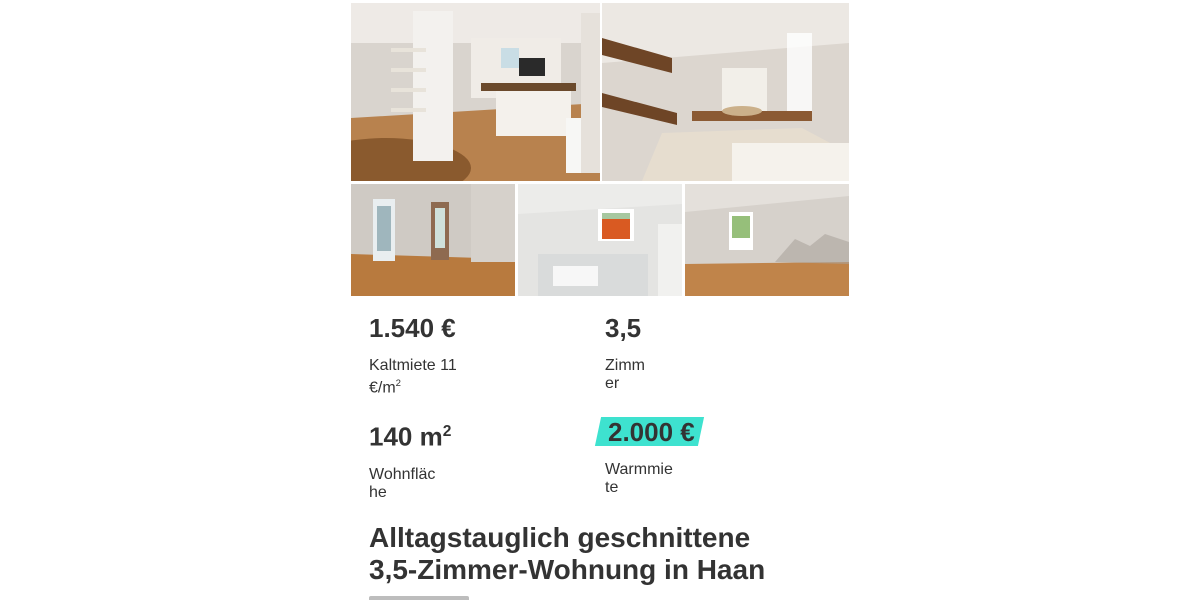  What do you see at coordinates (629, 353) in the screenshot?
I see `rooms-fact: 3,5 Zimmer` at bounding box center [629, 353].